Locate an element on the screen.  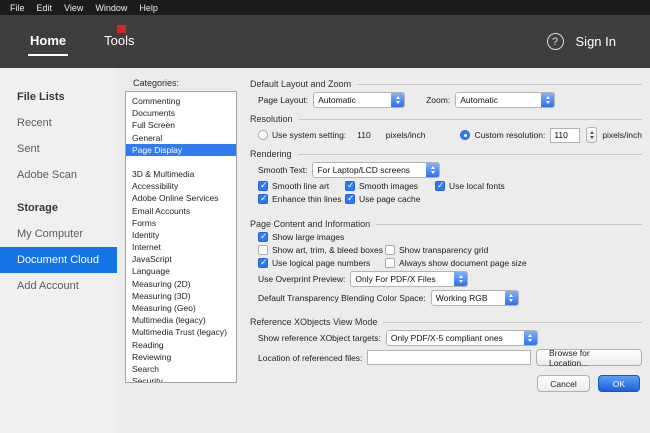
category-item: Search is located at coordinates (181, 369).